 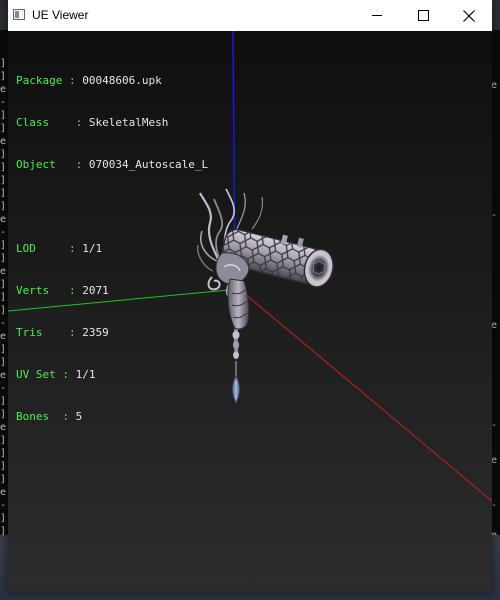 I want to click on tris-pad, so click(x=53, y=332).